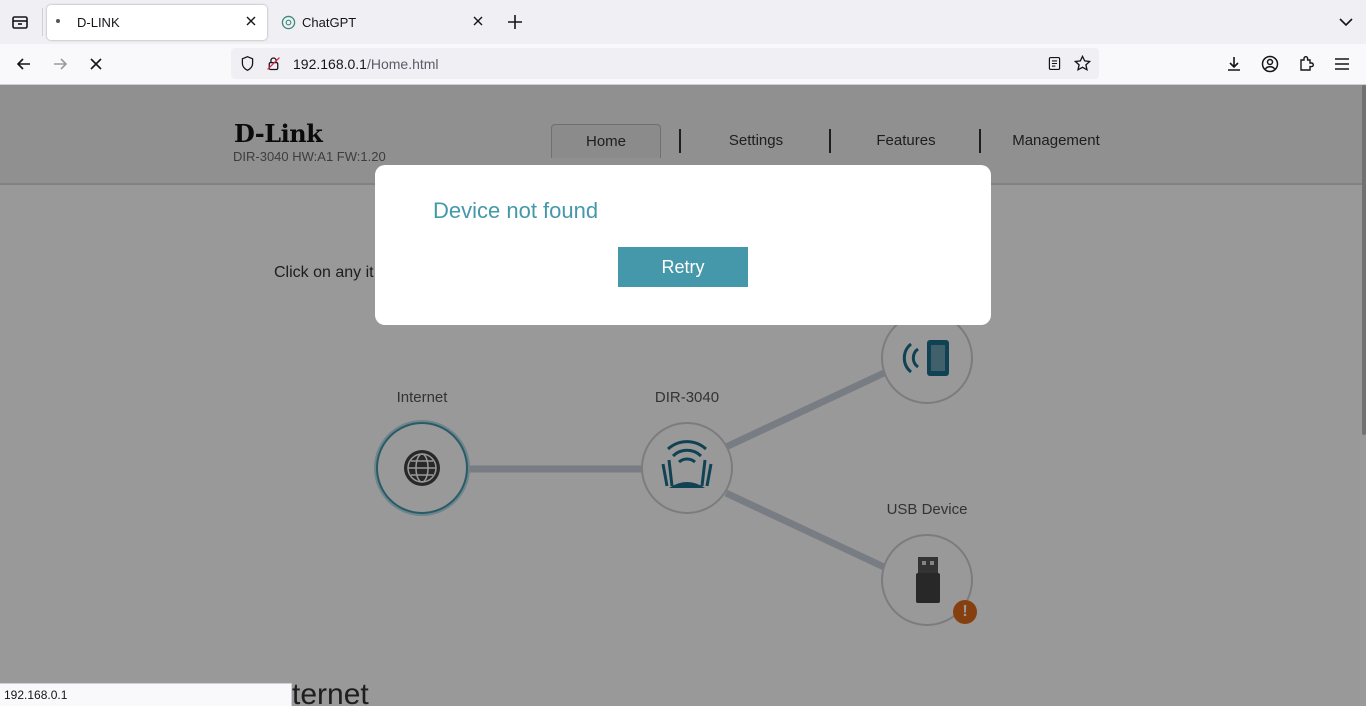 Image resolution: width=1366 pixels, height=706 pixels. I want to click on tab-title: D-LINK, so click(98, 22).